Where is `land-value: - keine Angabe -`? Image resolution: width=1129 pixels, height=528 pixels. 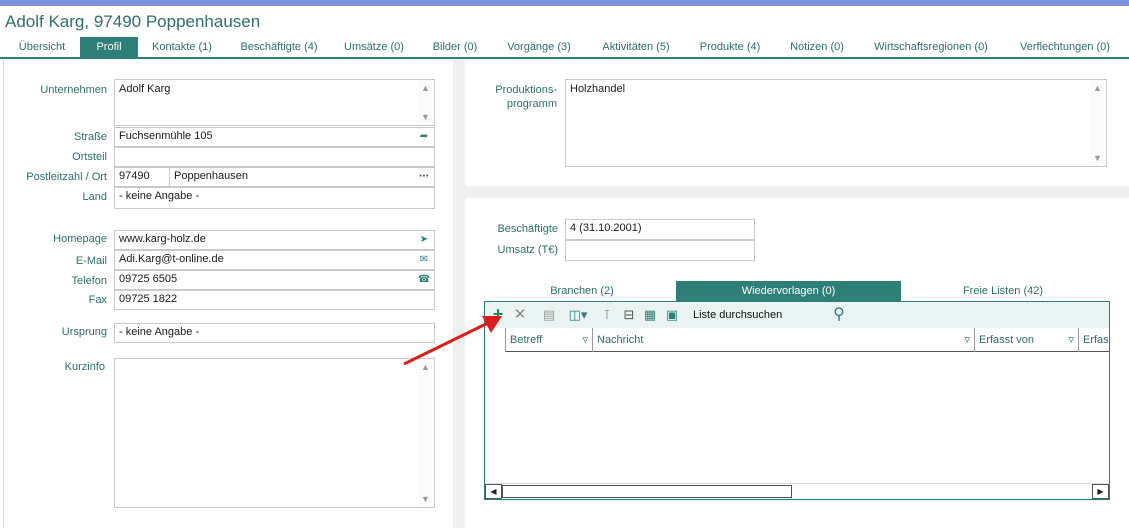
land-value: - keine Angabe - is located at coordinates (159, 196).